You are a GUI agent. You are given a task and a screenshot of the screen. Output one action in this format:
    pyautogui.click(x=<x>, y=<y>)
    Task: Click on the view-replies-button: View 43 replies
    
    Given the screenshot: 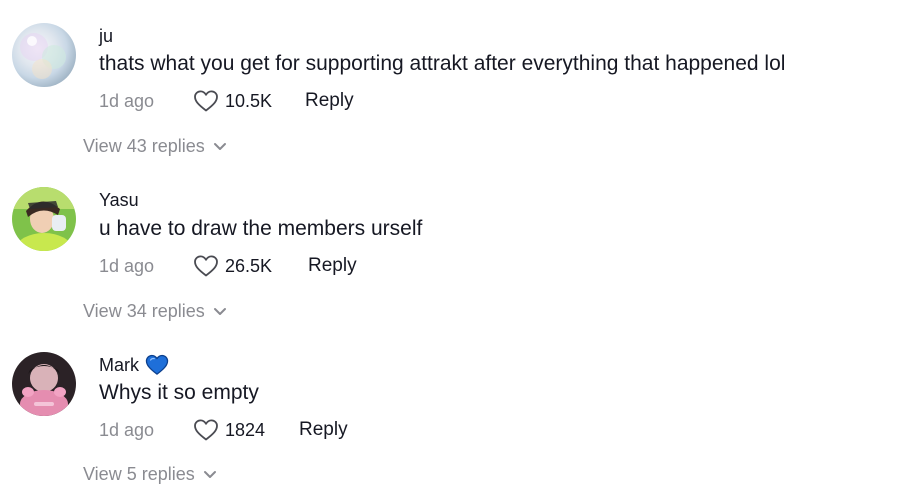 What is the action you would take?
    pyautogui.click(x=155, y=146)
    